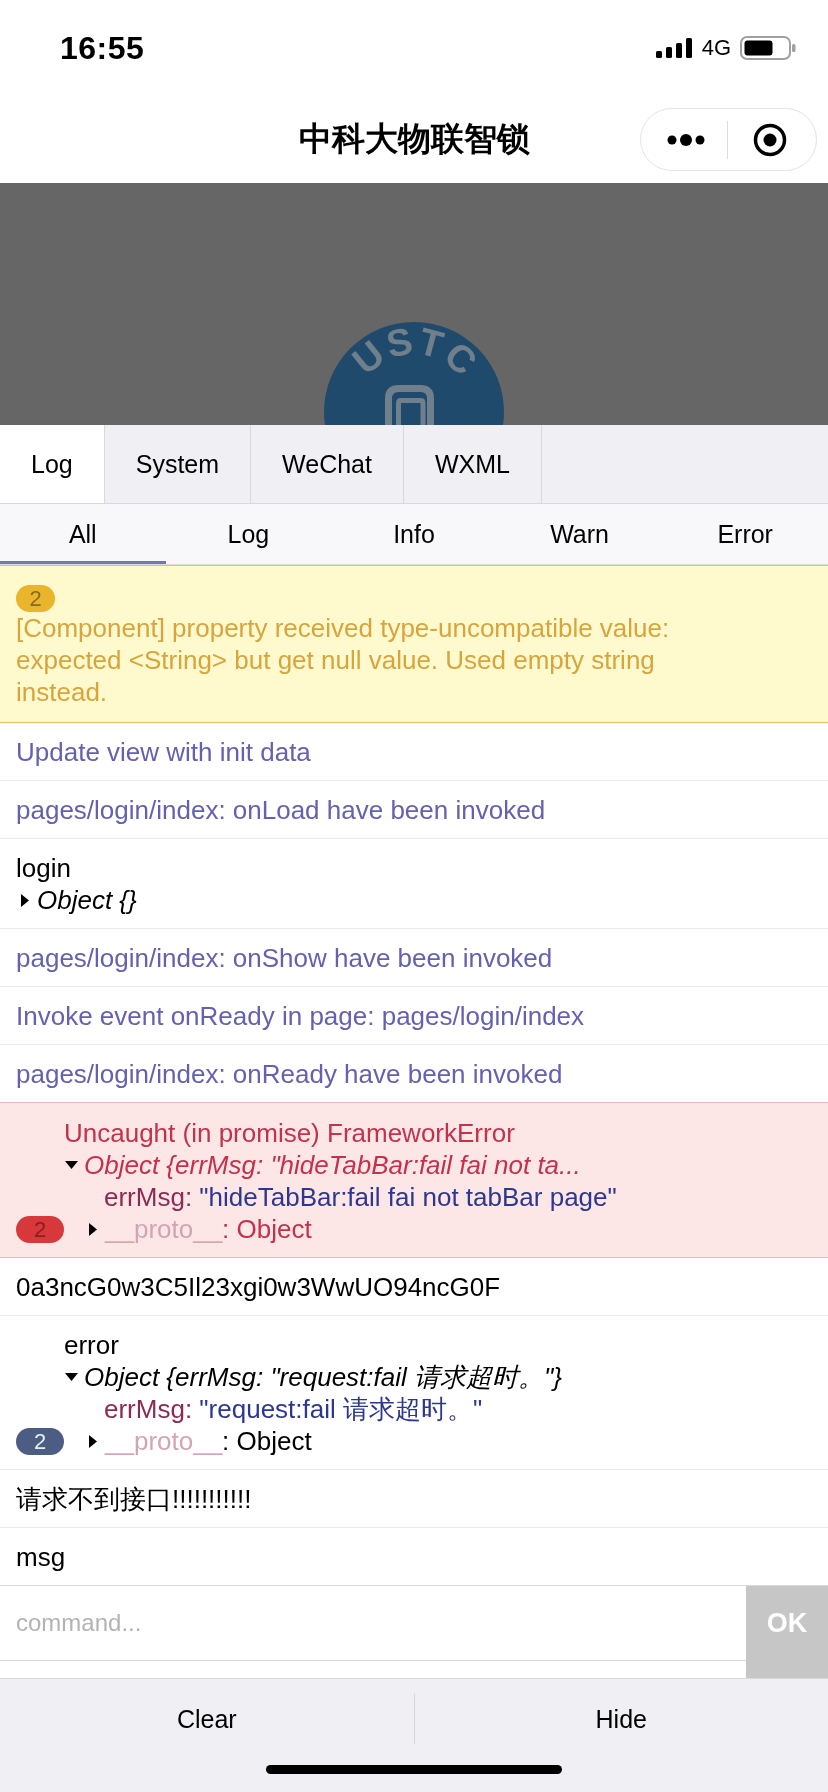  What do you see at coordinates (716, 48) in the screenshot?
I see `network-type: 4G` at bounding box center [716, 48].